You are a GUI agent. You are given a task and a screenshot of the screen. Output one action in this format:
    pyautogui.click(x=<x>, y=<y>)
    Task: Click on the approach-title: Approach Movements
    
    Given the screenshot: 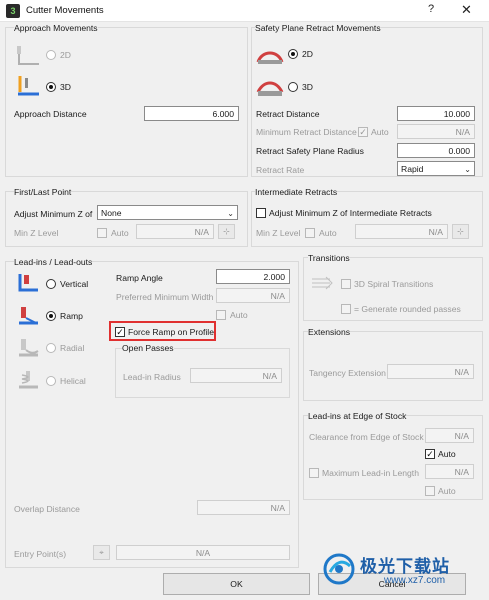 What is the action you would take?
    pyautogui.click(x=56, y=28)
    